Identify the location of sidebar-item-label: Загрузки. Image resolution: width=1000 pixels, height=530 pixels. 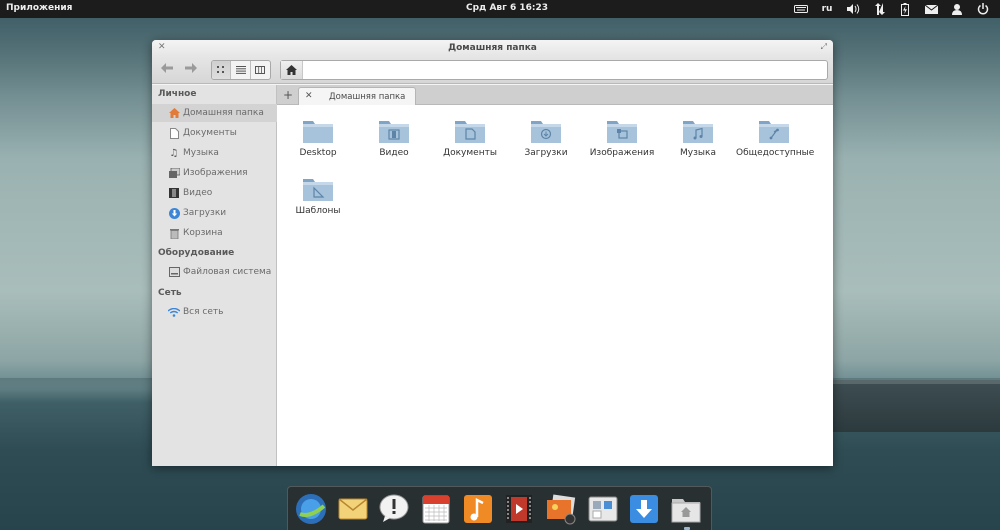
(205, 213).